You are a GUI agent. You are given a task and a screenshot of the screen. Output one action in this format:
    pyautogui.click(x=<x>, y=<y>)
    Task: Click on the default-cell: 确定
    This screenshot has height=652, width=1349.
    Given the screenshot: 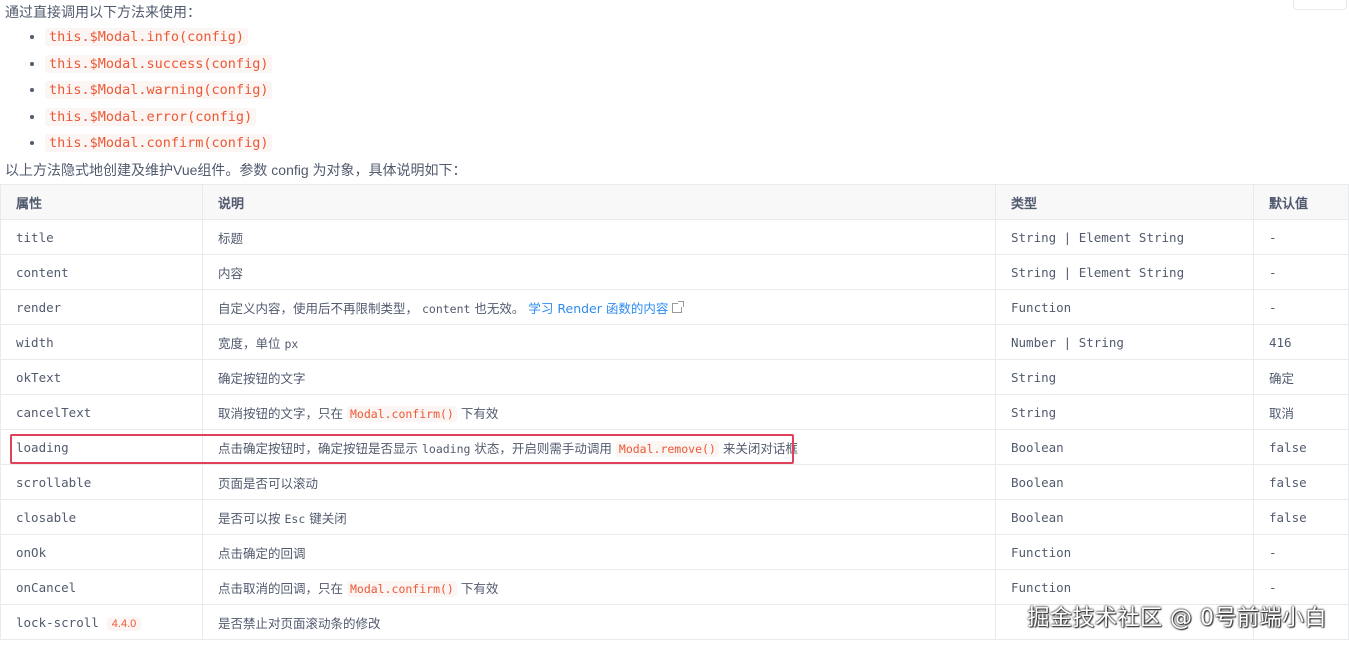 What is the action you would take?
    pyautogui.click(x=1301, y=377)
    